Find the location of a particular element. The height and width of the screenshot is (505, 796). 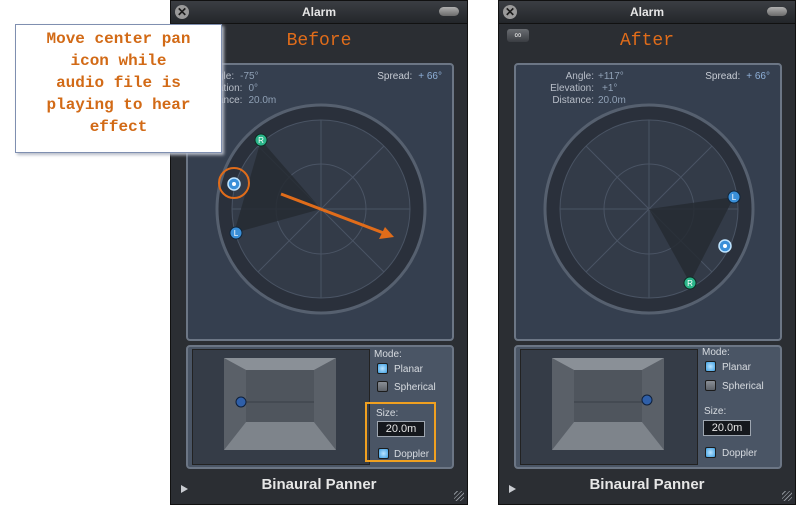

size-field: 20.0m is located at coordinates (727, 428).